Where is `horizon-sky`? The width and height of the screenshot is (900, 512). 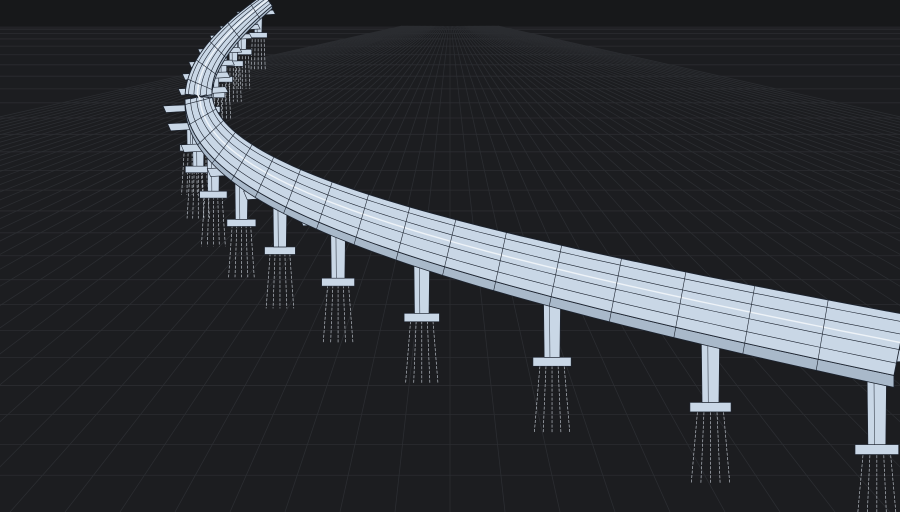
horizon-sky is located at coordinates (450, 13).